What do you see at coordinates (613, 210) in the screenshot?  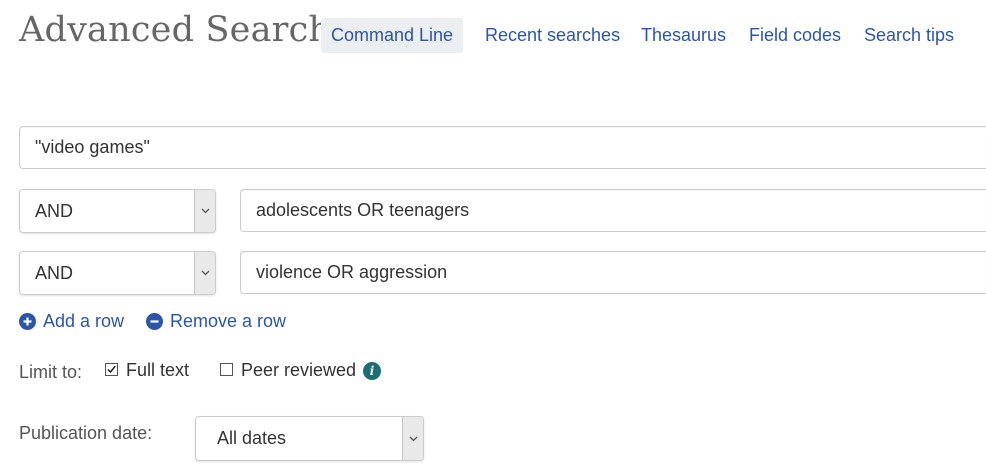 I see `search-term-input-2: adolescents OR teenagers` at bounding box center [613, 210].